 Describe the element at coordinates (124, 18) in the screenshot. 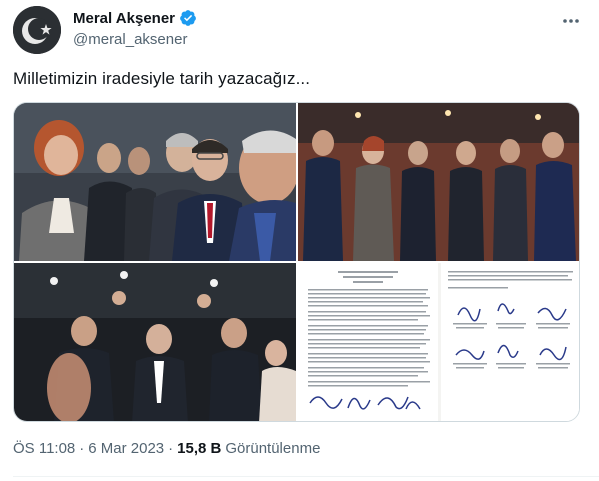

I see `author-display-name: Meral Akşener` at that location.